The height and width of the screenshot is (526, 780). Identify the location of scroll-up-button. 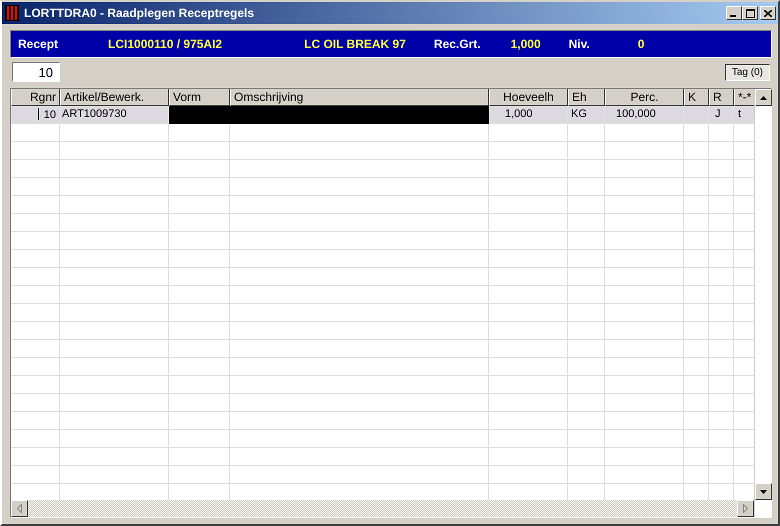
(763, 97).